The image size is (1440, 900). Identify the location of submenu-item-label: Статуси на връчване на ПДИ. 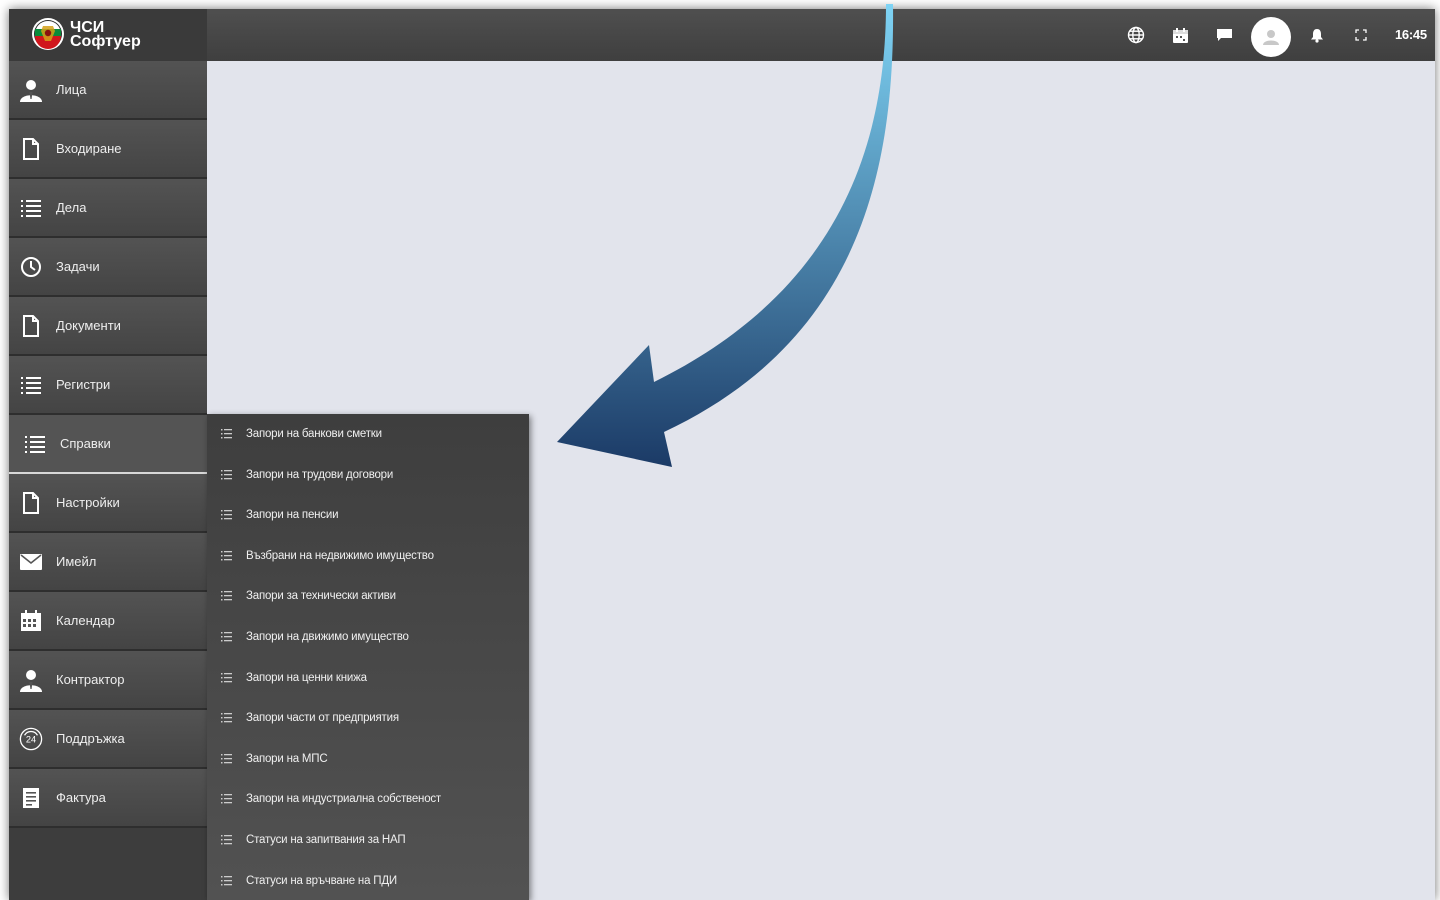
(321, 880).